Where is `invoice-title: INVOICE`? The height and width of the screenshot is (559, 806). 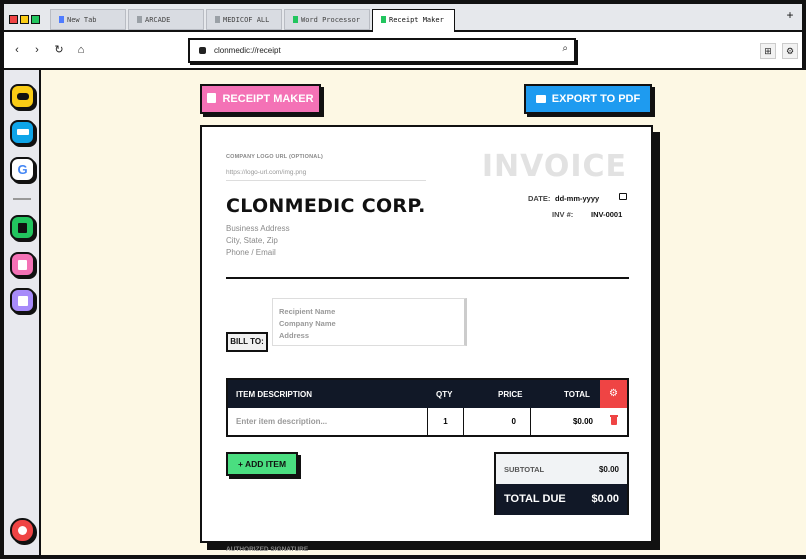 invoice-title: INVOICE is located at coordinates (554, 166).